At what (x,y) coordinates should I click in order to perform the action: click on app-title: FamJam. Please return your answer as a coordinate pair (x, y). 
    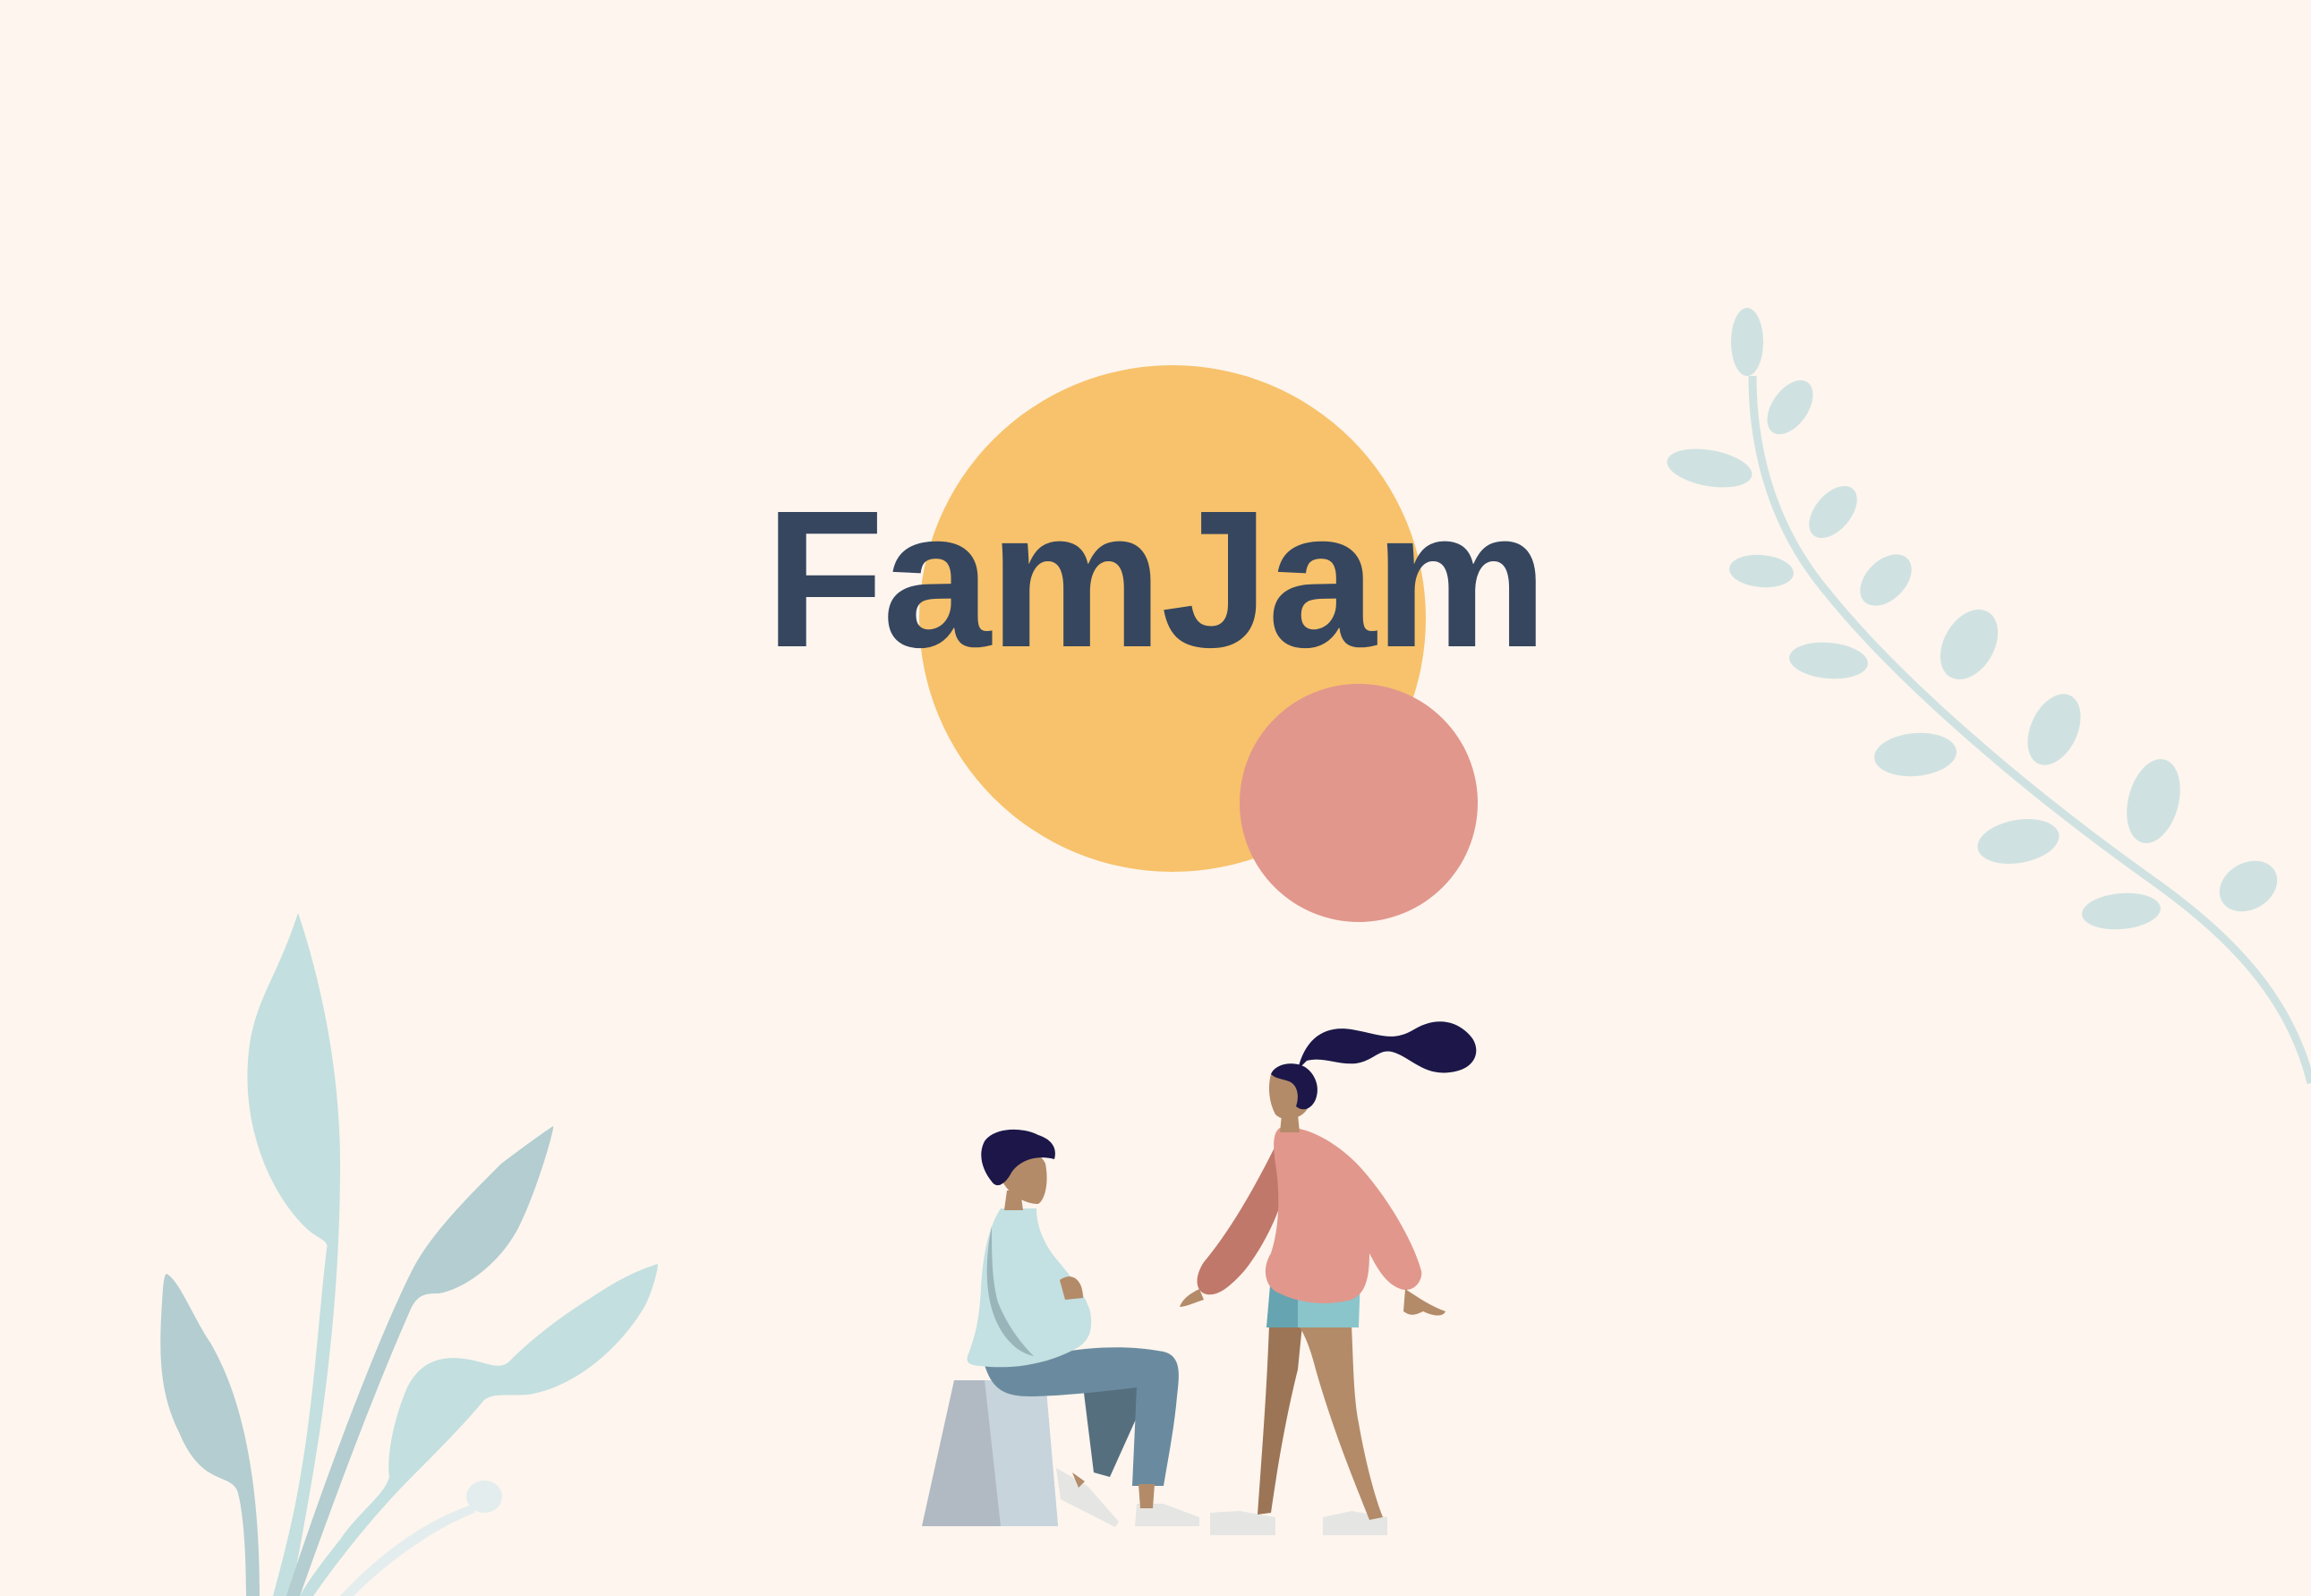
    Looking at the image, I should click on (1156, 579).